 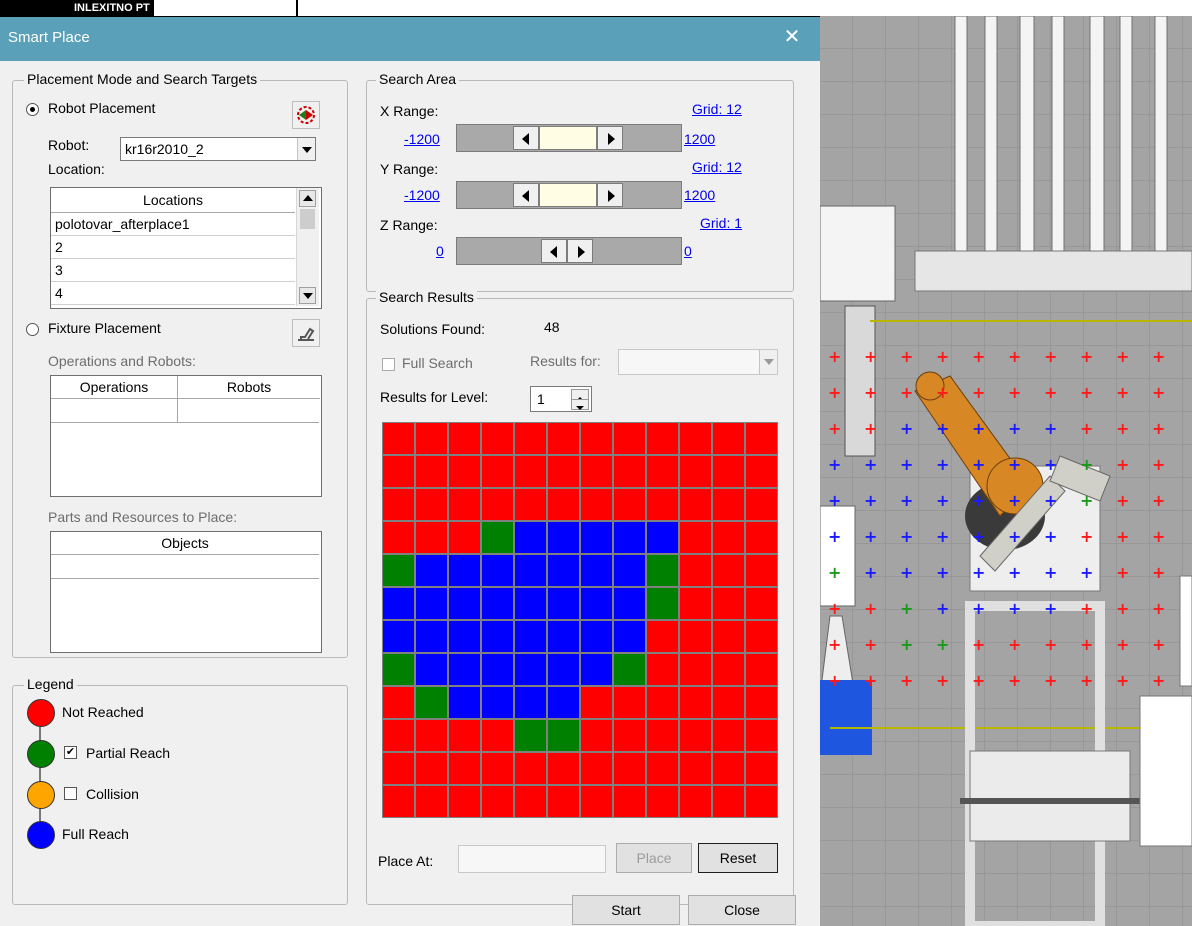 I want to click on y-min-link: -1200, so click(x=422, y=195).